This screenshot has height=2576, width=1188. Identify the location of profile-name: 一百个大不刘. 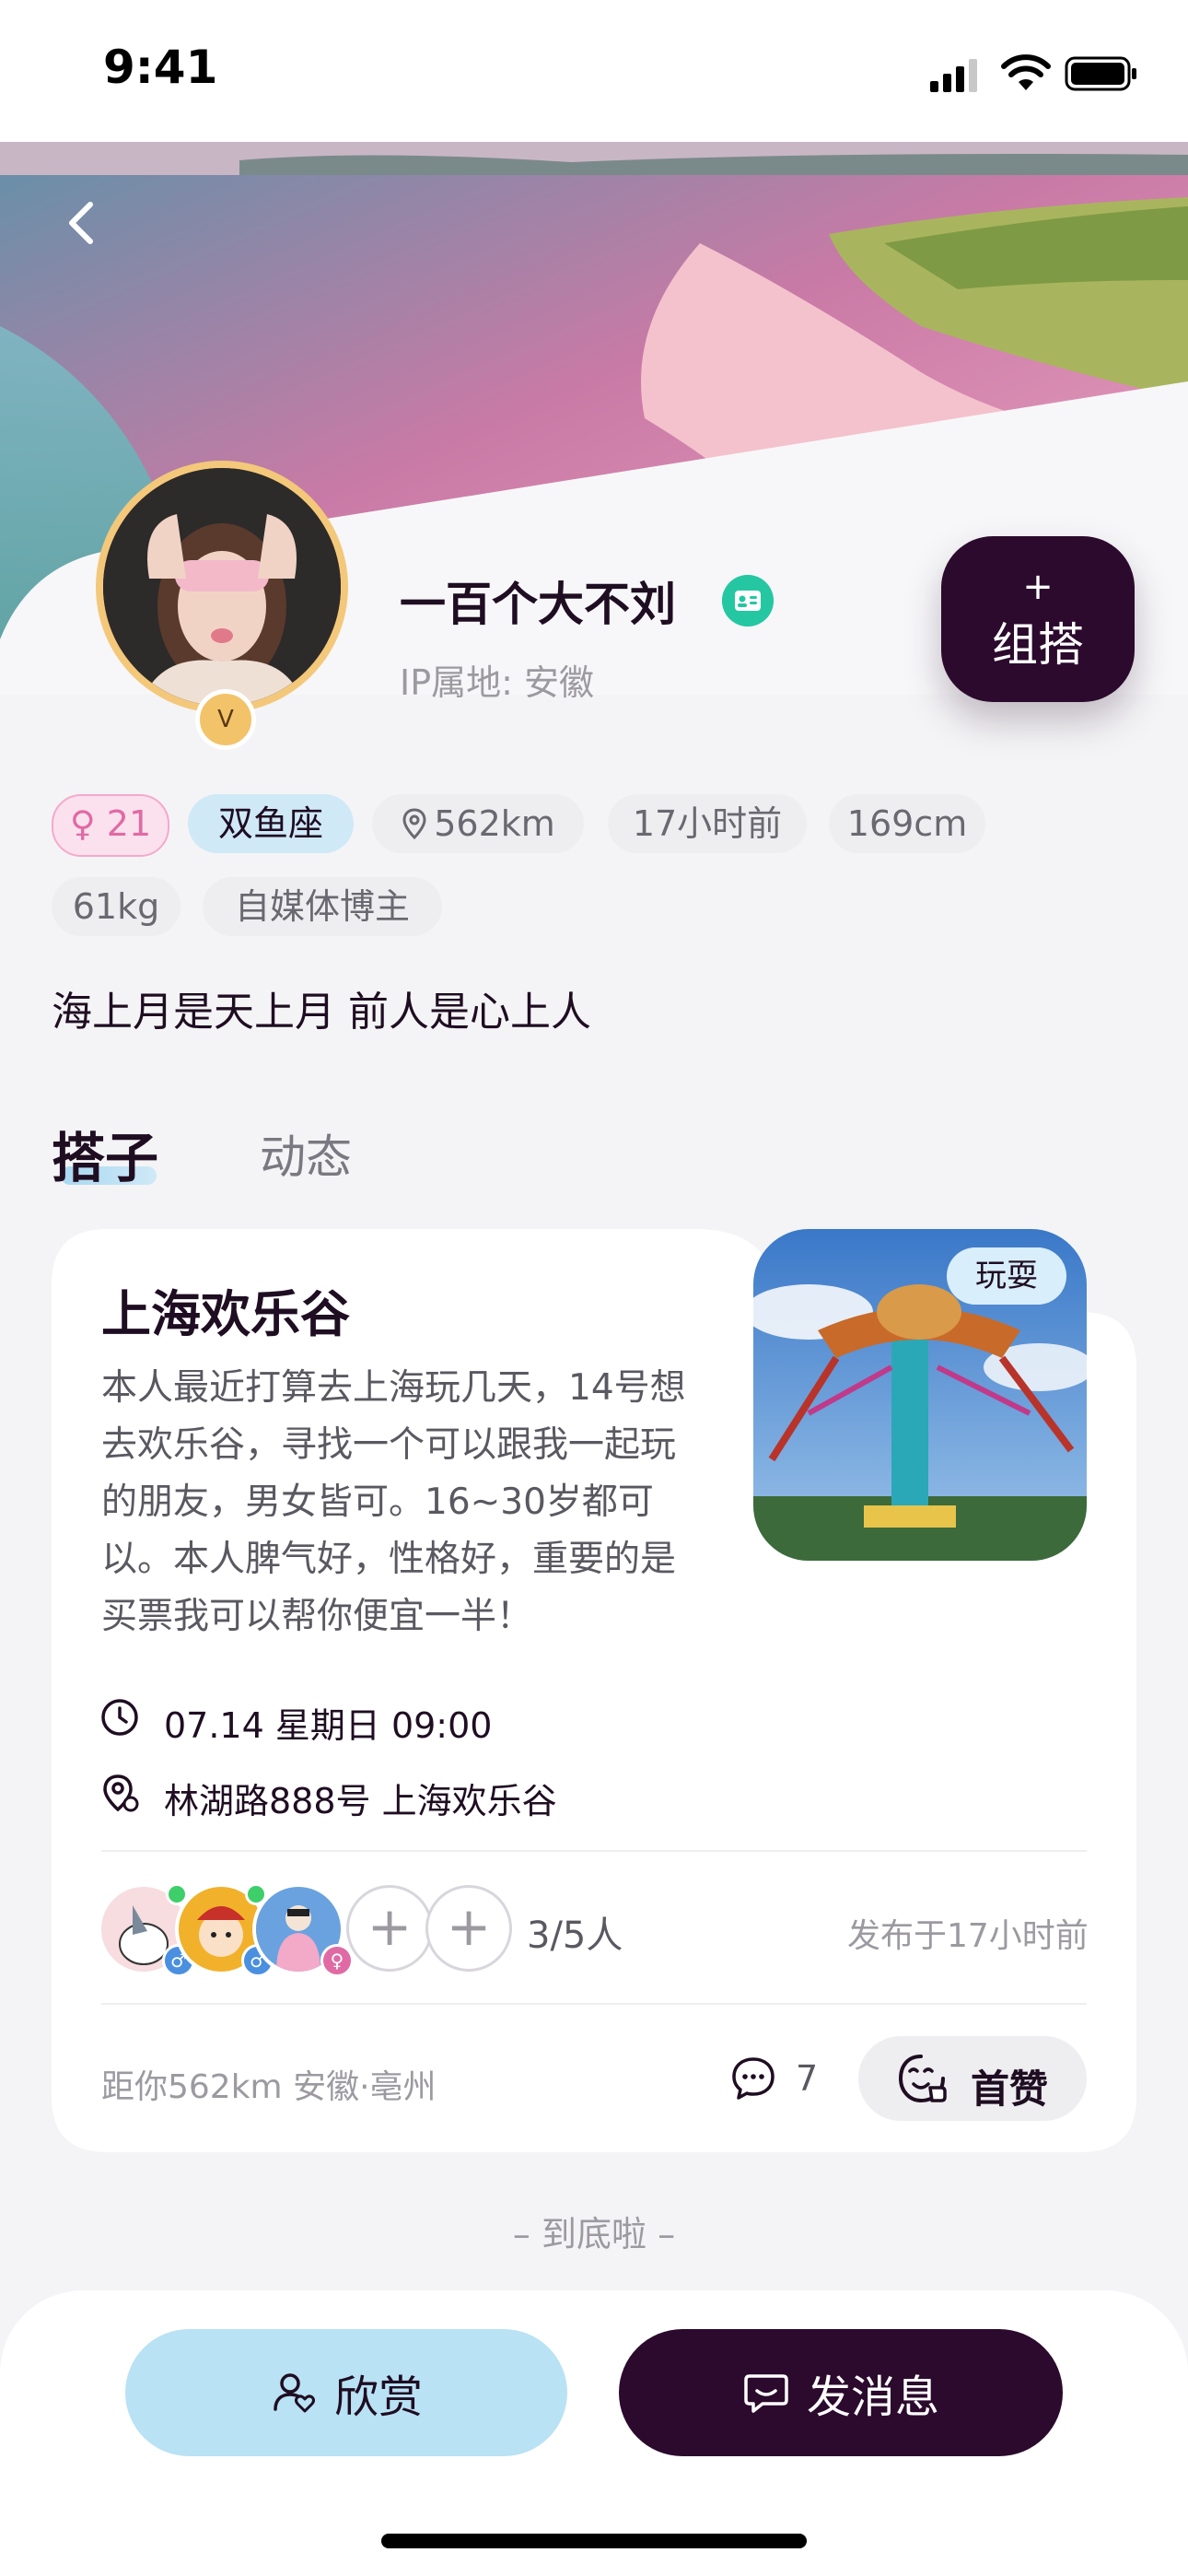
(538, 604).